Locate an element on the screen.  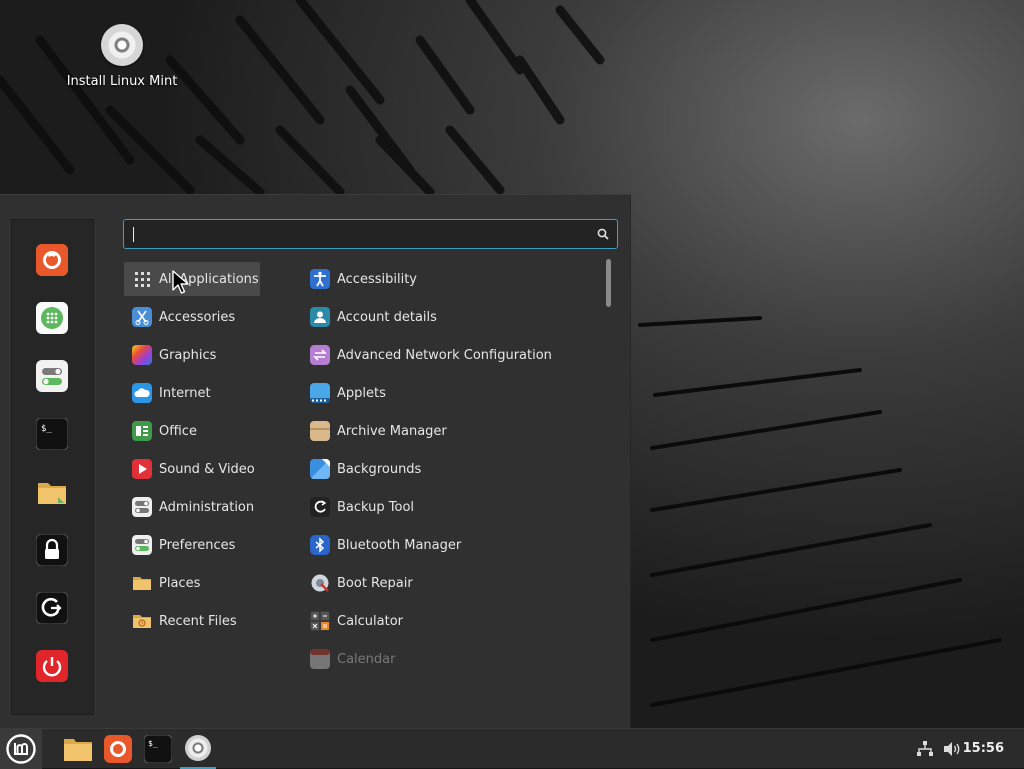
favorite-files is located at coordinates (52, 492).